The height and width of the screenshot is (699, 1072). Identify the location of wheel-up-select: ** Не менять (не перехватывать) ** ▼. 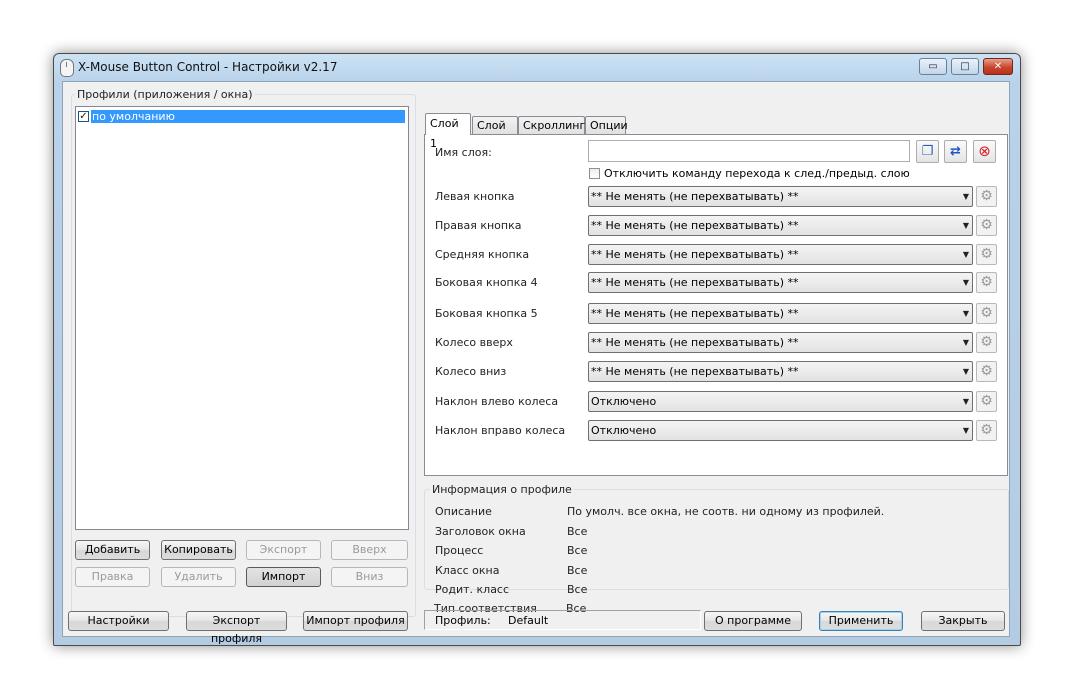
(780, 342).